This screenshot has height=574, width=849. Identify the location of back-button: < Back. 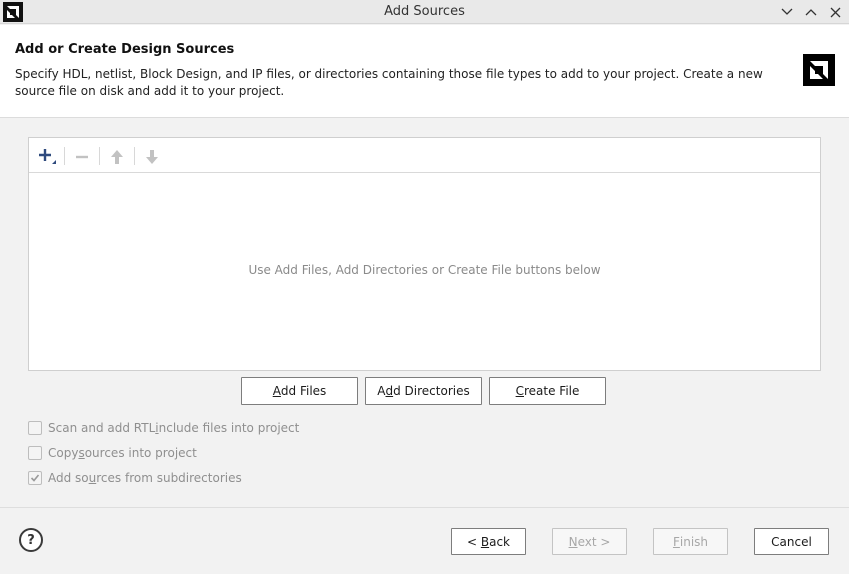
(488, 541).